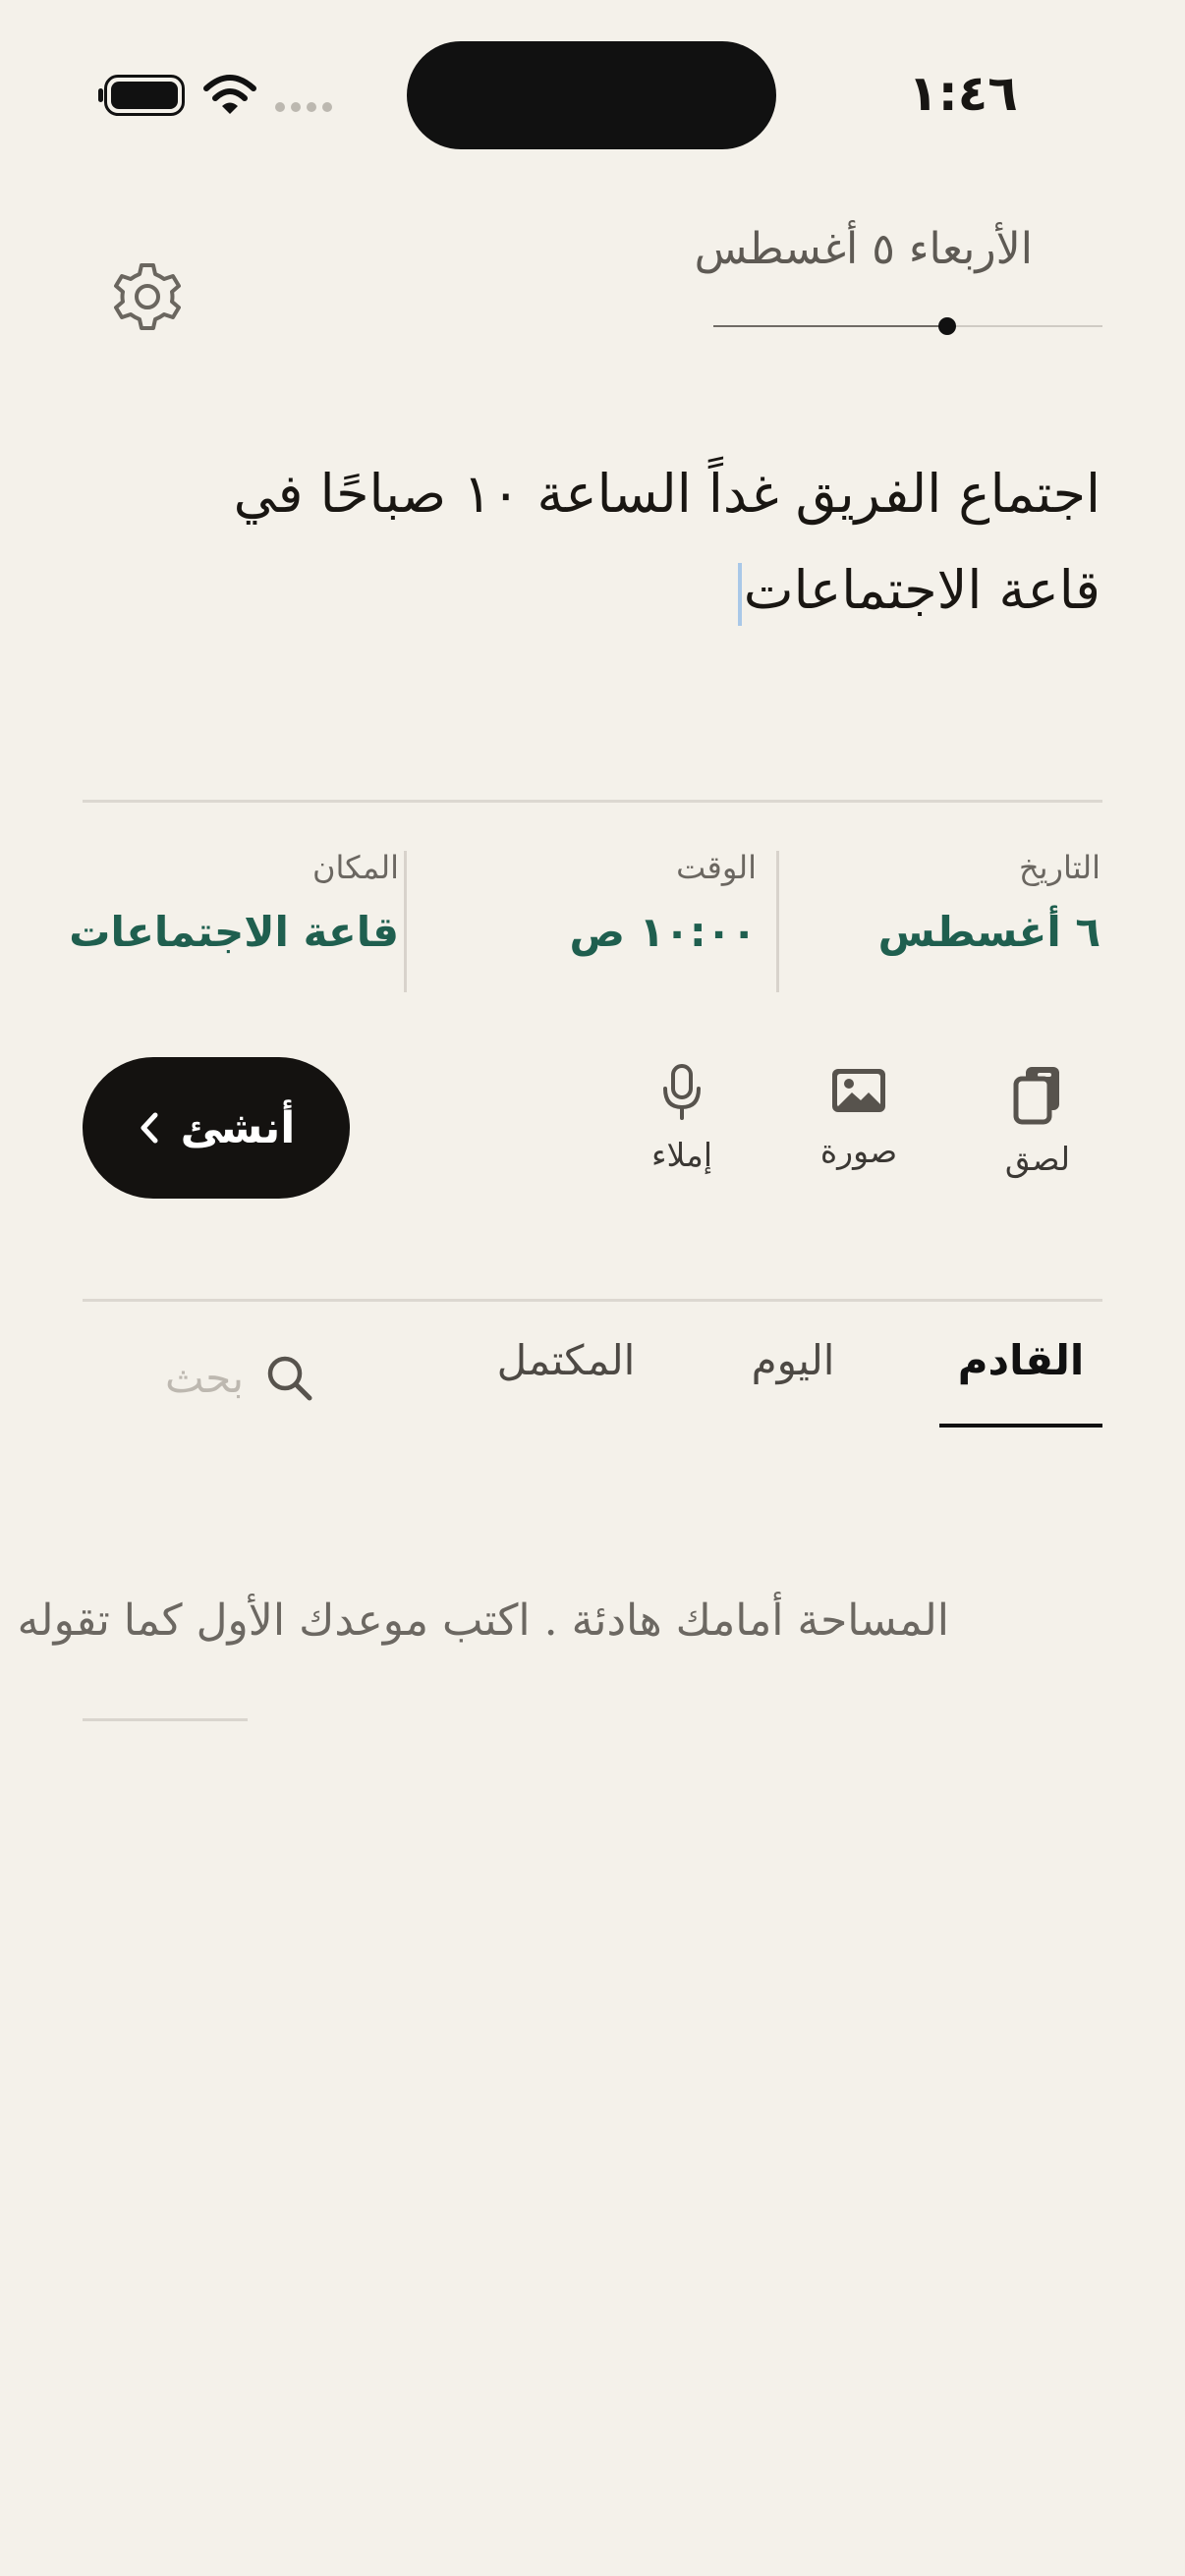 This screenshot has width=1185, height=2576. I want to click on field-time: الوقت ١٠:٠٠ ص, so click(610, 913).